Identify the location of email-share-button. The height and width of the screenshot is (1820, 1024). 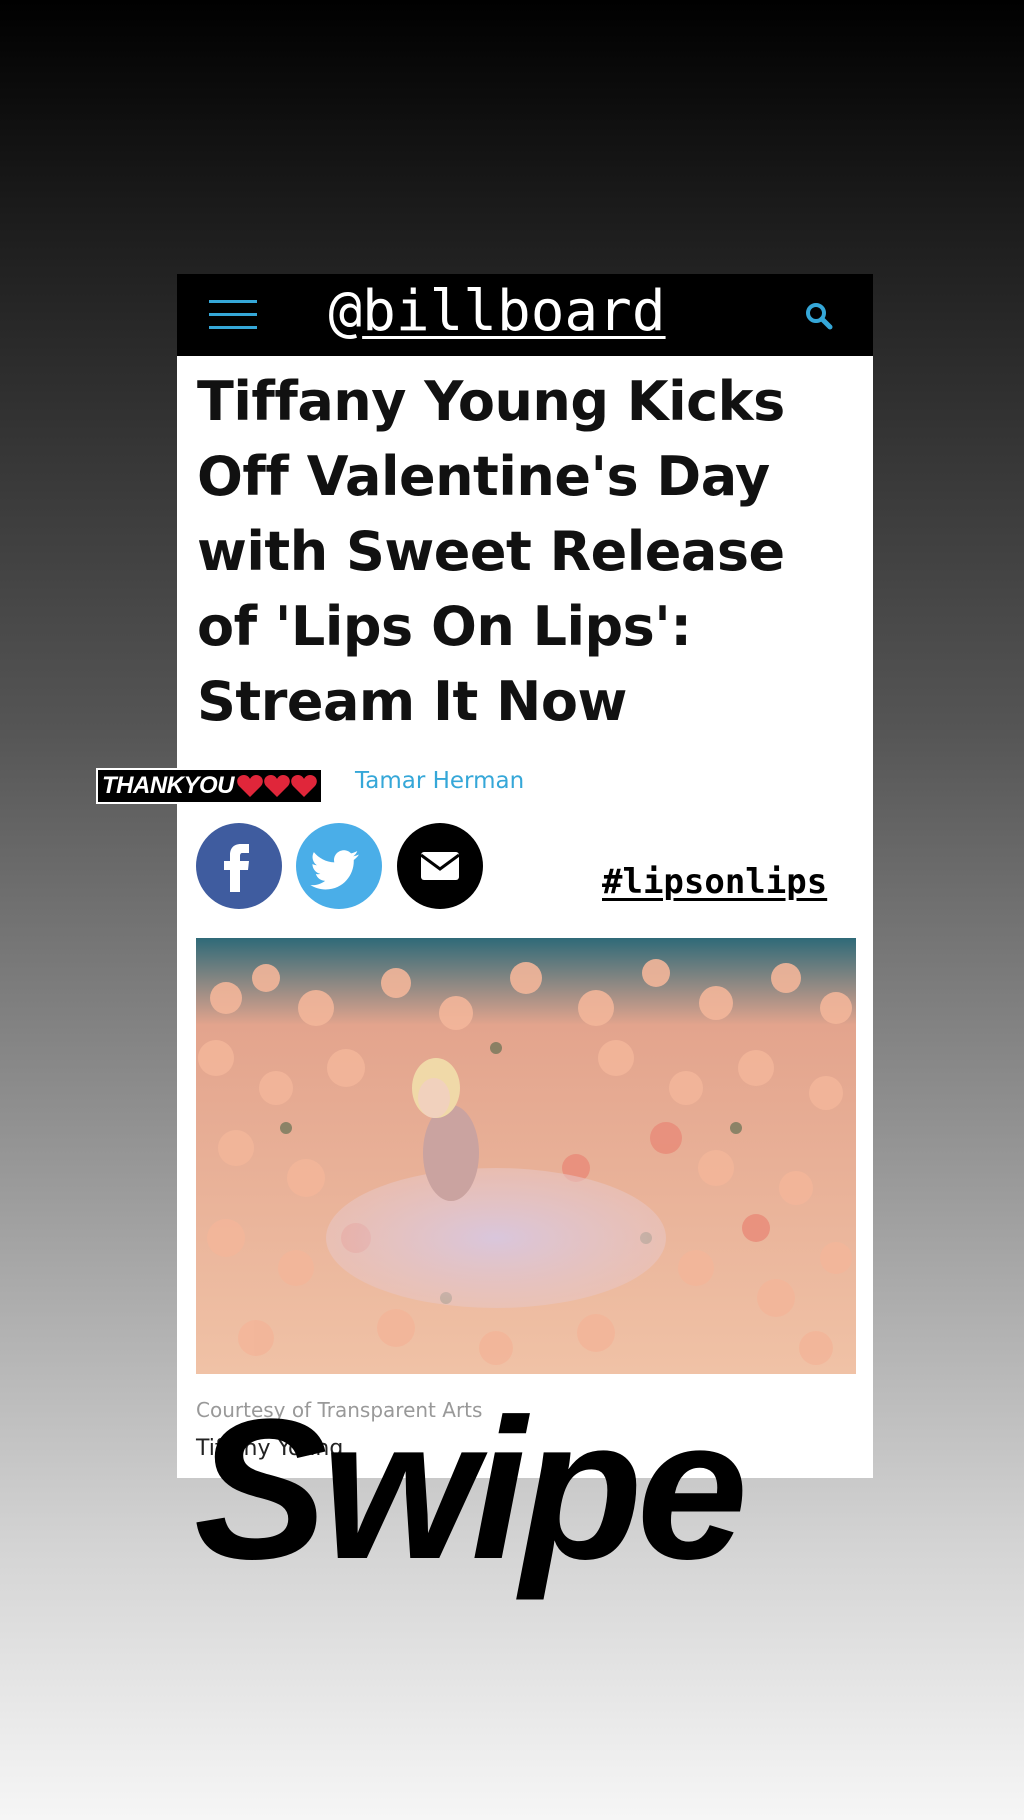
(440, 866).